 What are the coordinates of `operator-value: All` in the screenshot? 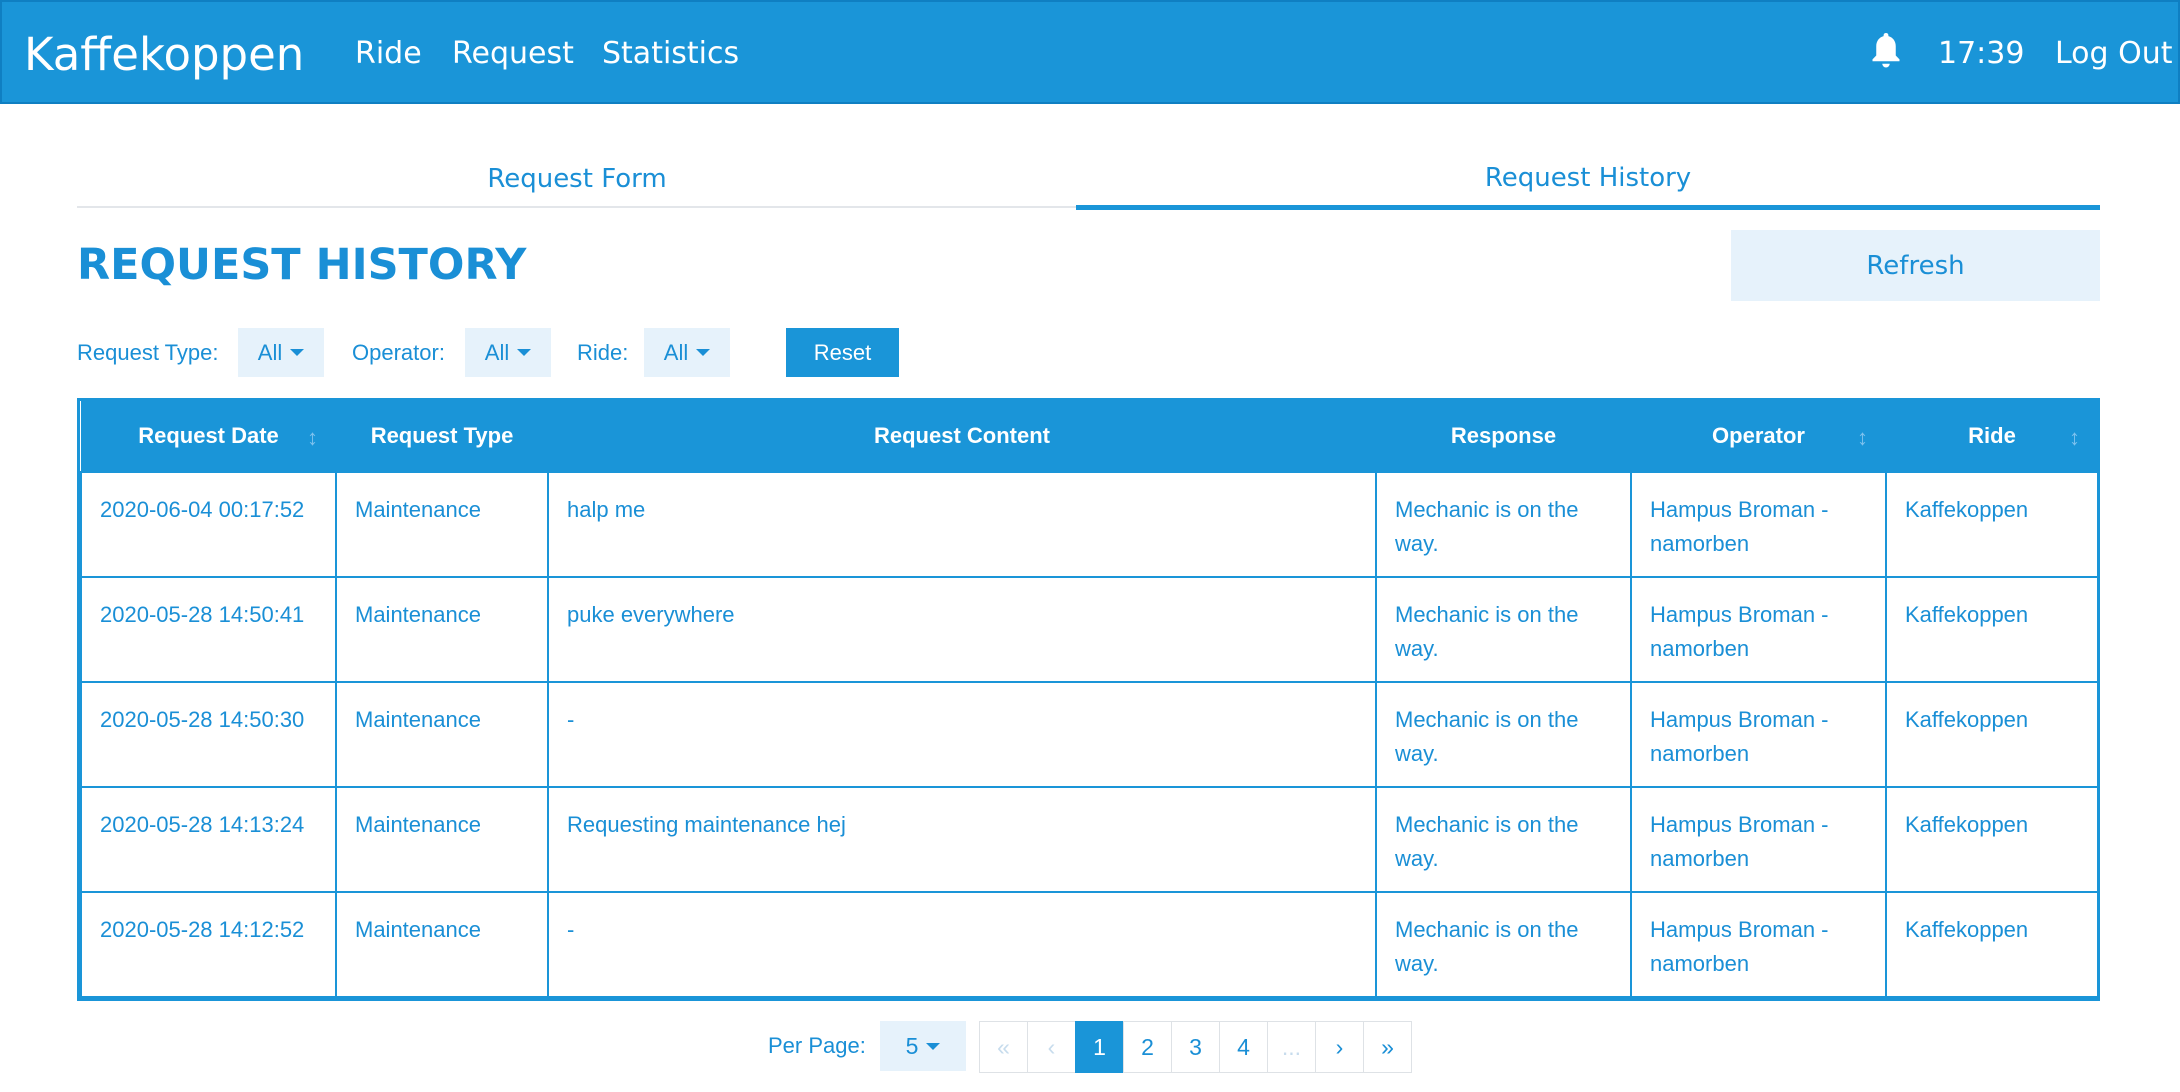 It's located at (497, 352).